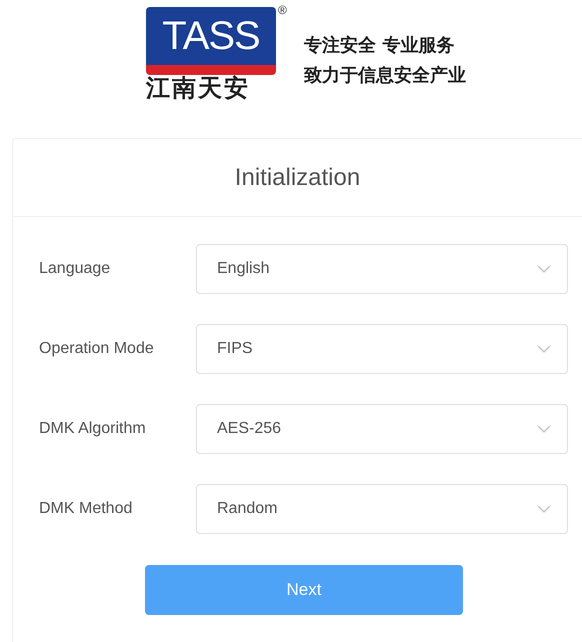 The image size is (582, 642). What do you see at coordinates (297, 178) in the screenshot?
I see `card-title: Initialization` at bounding box center [297, 178].